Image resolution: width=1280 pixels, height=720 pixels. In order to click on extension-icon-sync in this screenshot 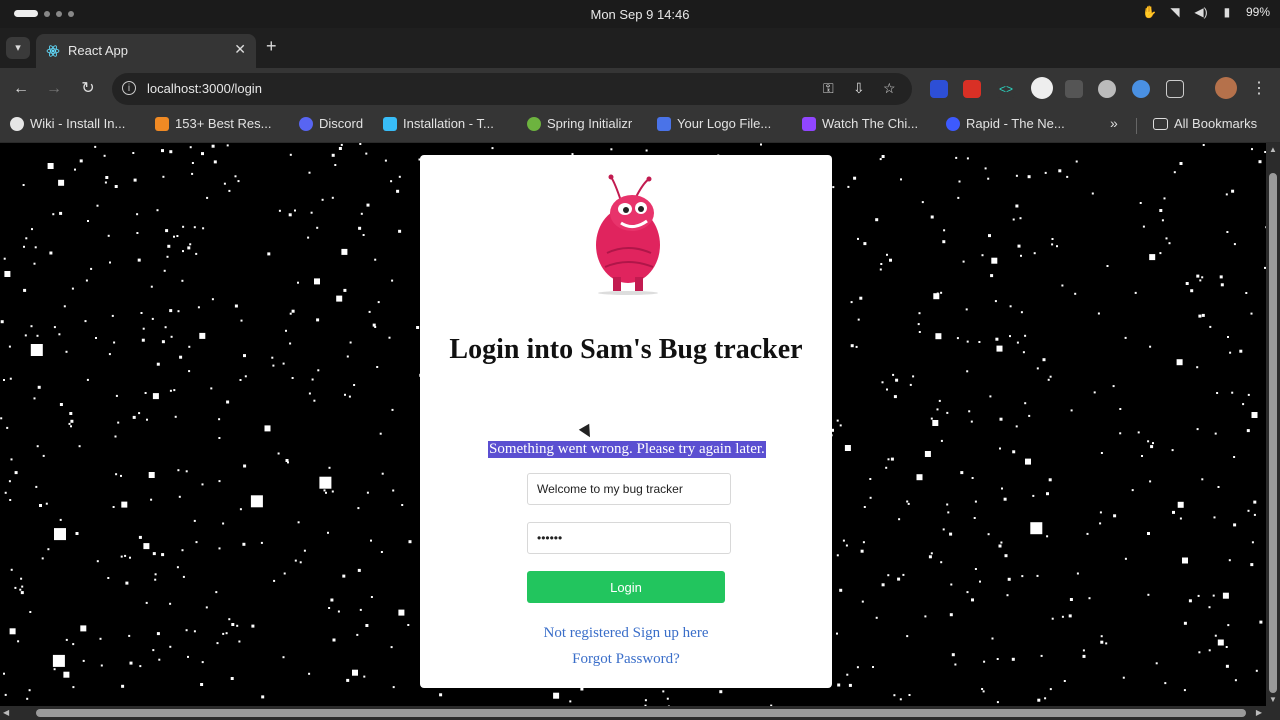, I will do `click(1141, 89)`.